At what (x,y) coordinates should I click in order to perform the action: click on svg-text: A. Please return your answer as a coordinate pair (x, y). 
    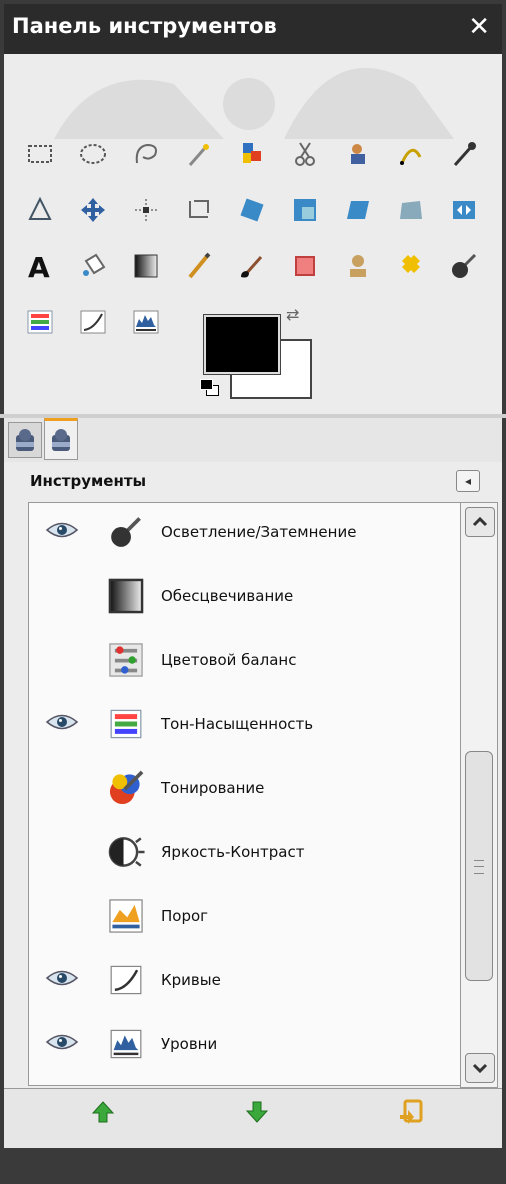
    Looking at the image, I should click on (39, 267).